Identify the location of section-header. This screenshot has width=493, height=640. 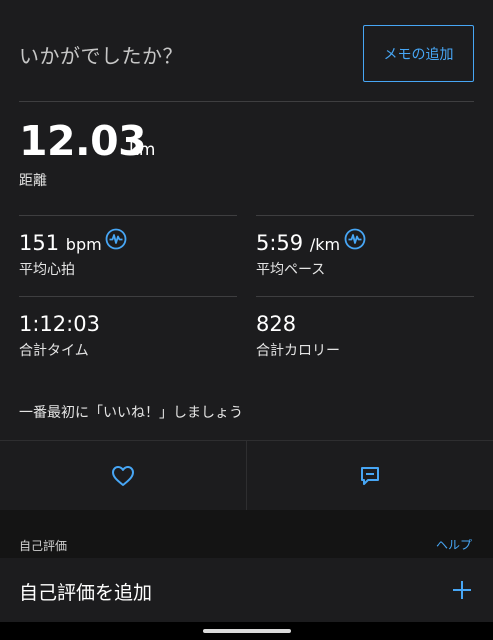
(246, 534).